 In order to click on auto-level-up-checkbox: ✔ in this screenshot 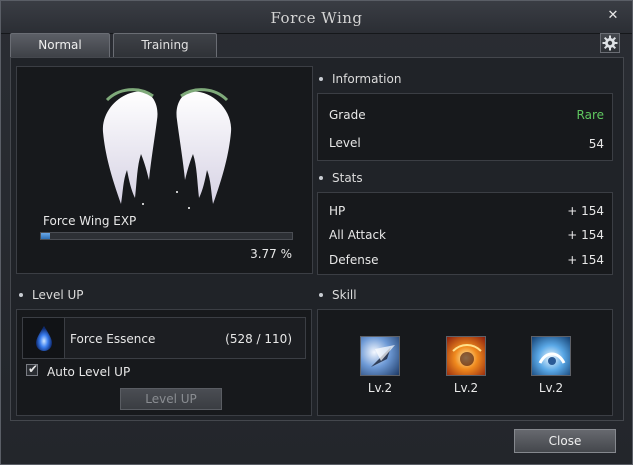, I will do `click(32, 369)`.